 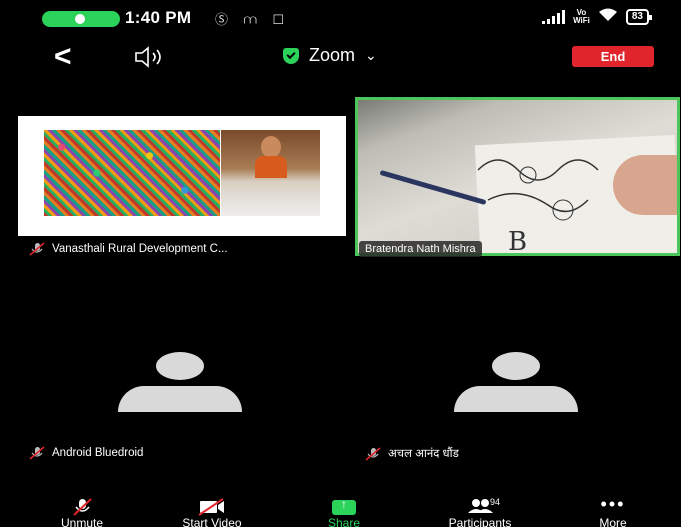 I want to click on meeting-title-dropdown: Zoom ⌄, so click(x=330, y=55).